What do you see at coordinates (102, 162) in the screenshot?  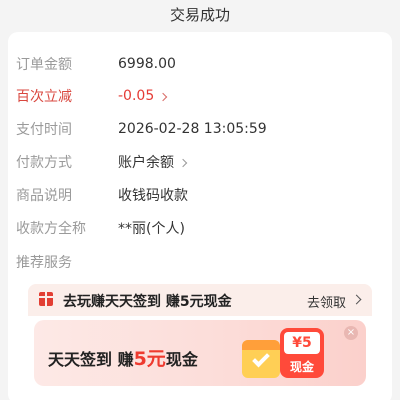 I see `detail-row-payment-method: 付款方式 账户余额` at bounding box center [102, 162].